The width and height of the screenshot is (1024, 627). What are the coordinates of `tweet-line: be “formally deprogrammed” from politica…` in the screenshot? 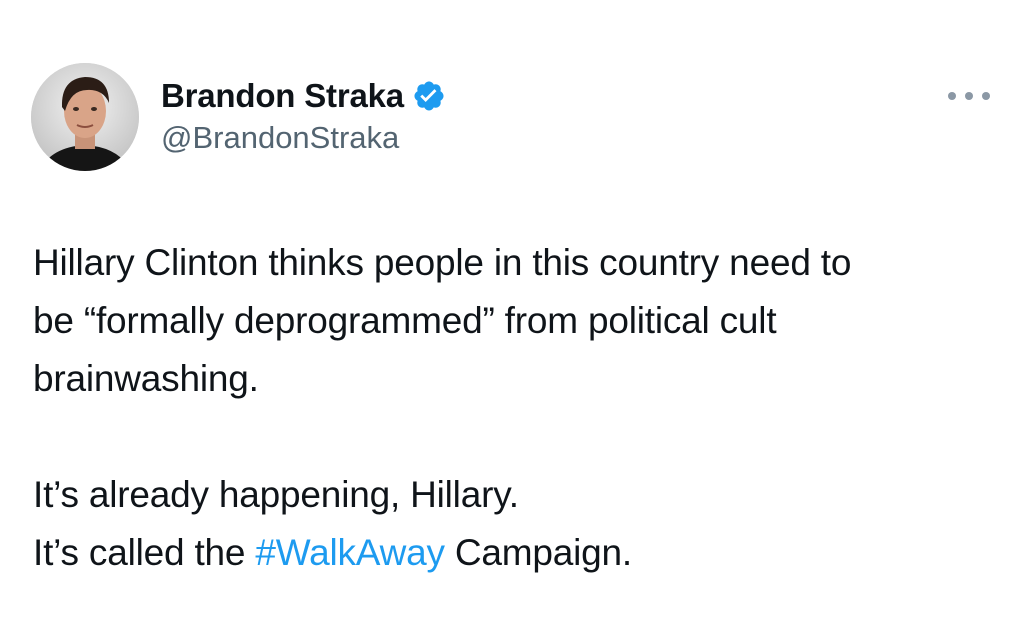 It's located at (405, 320).